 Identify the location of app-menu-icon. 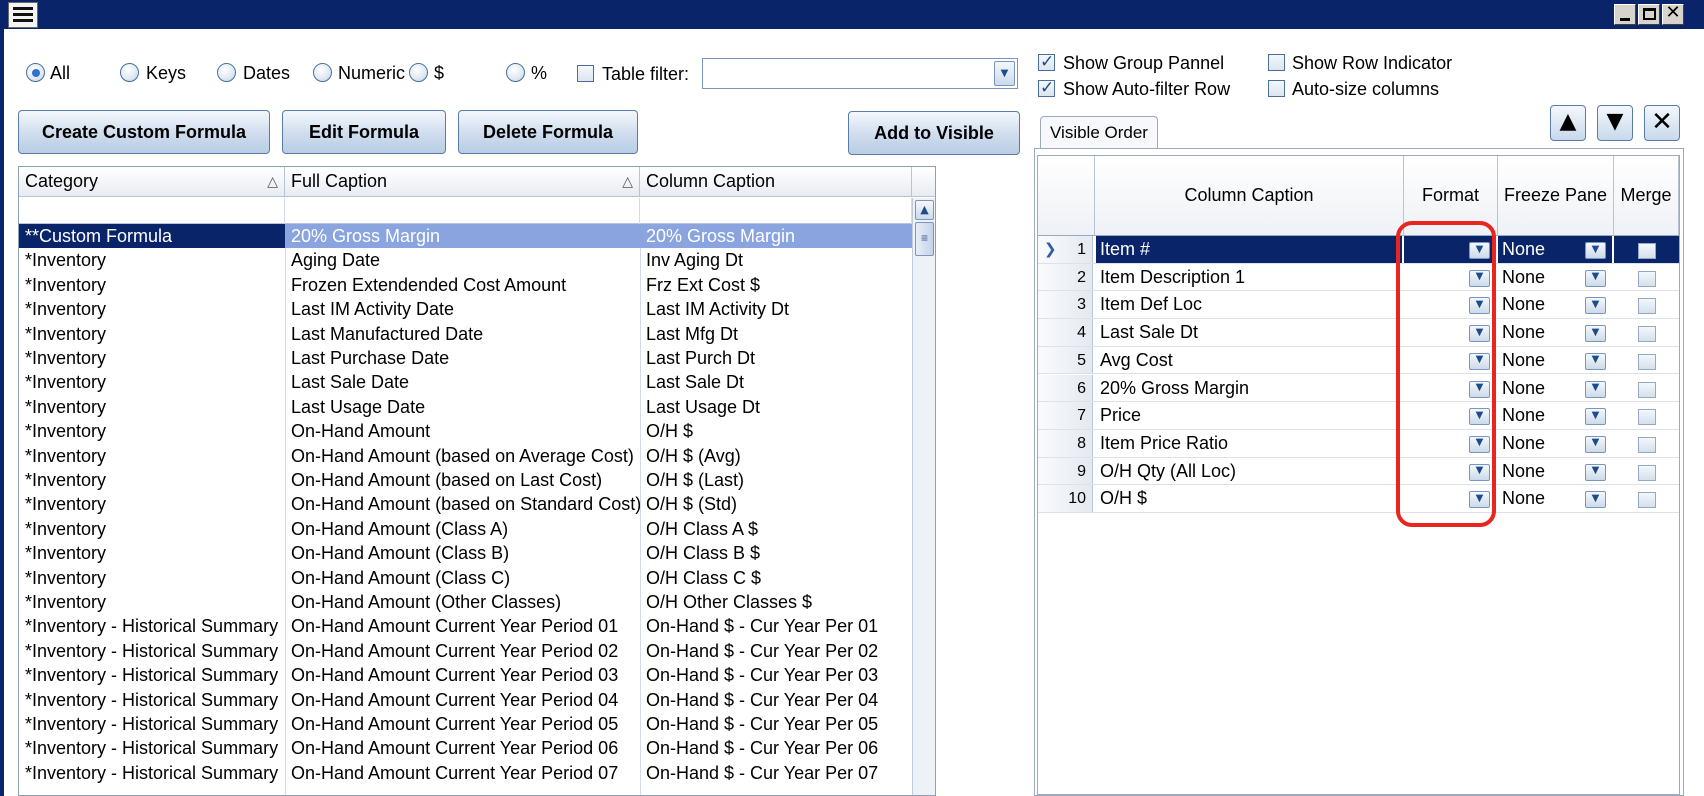
(23, 15).